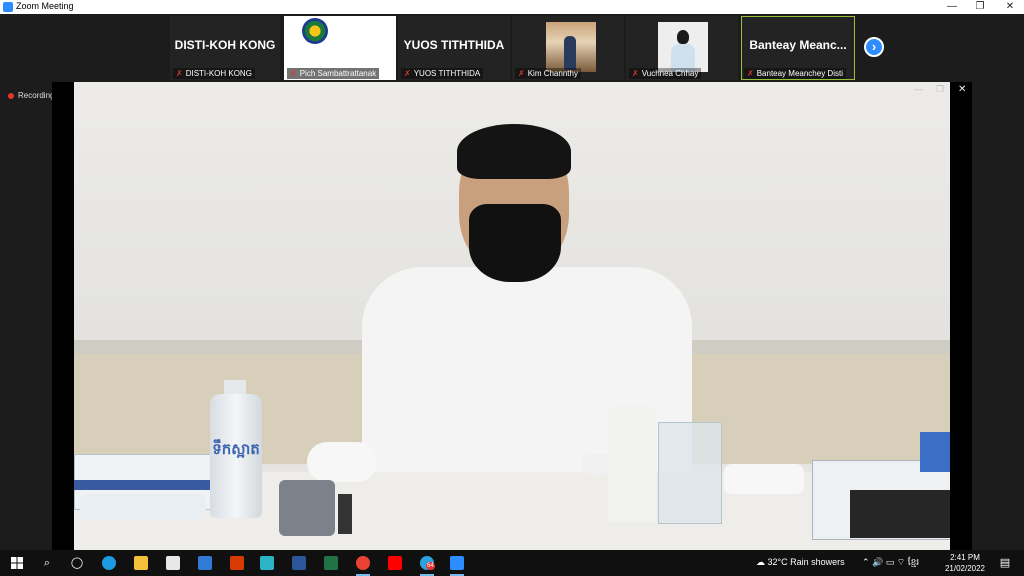  What do you see at coordinates (36, 95) in the screenshot?
I see `recording-label: Recording` at bounding box center [36, 95].